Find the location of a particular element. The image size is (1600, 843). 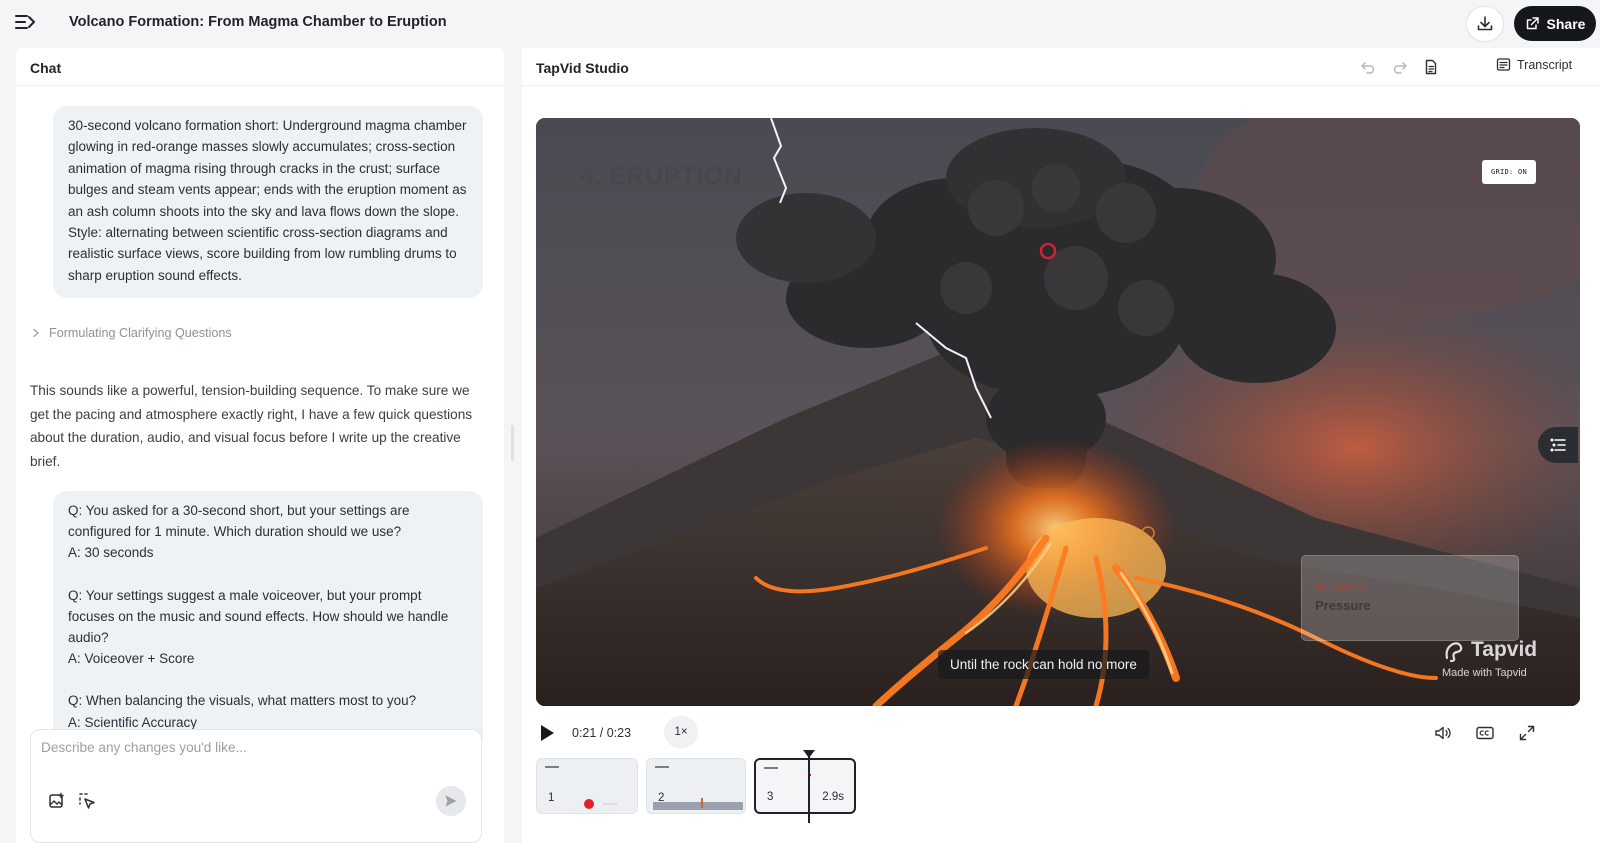

download-button is located at coordinates (1485, 24).